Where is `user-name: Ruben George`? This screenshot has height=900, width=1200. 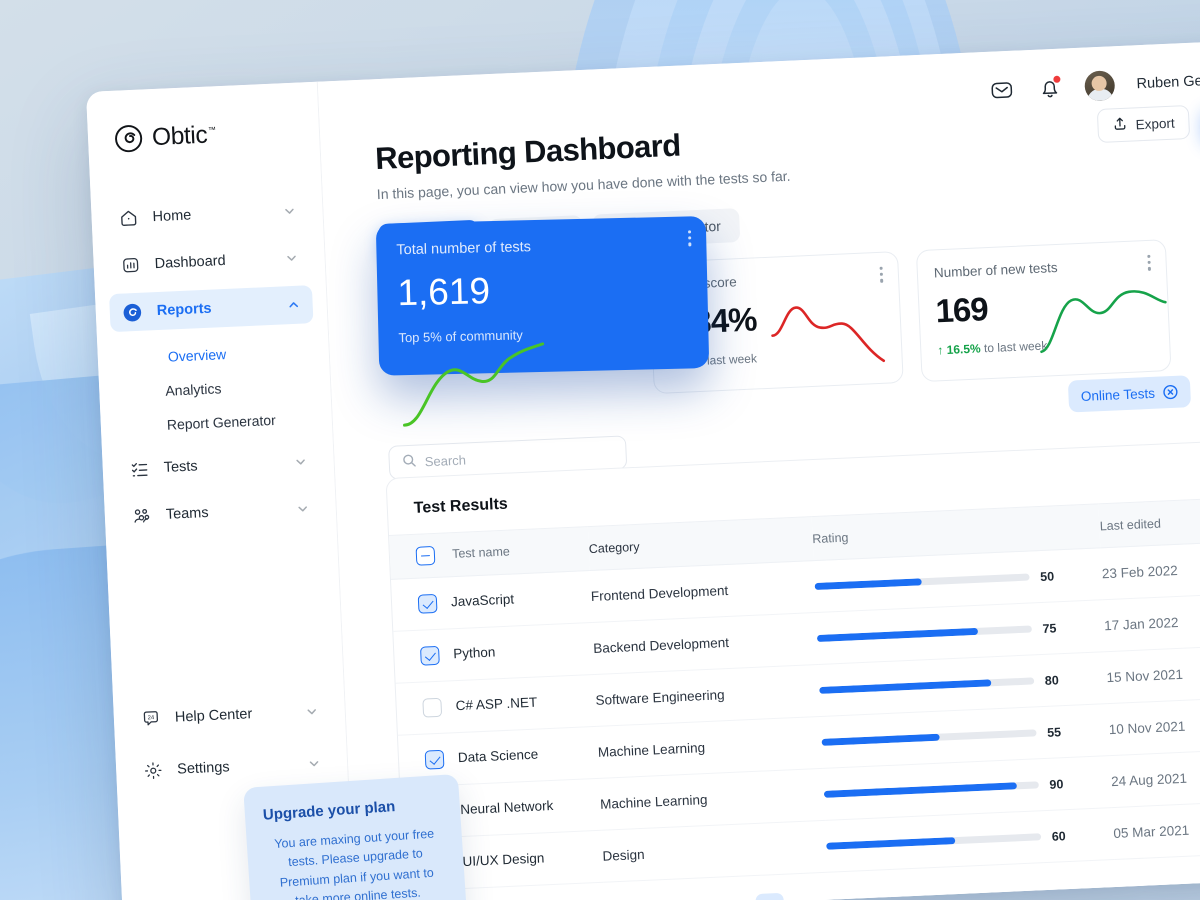 user-name: Ruben George is located at coordinates (1168, 82).